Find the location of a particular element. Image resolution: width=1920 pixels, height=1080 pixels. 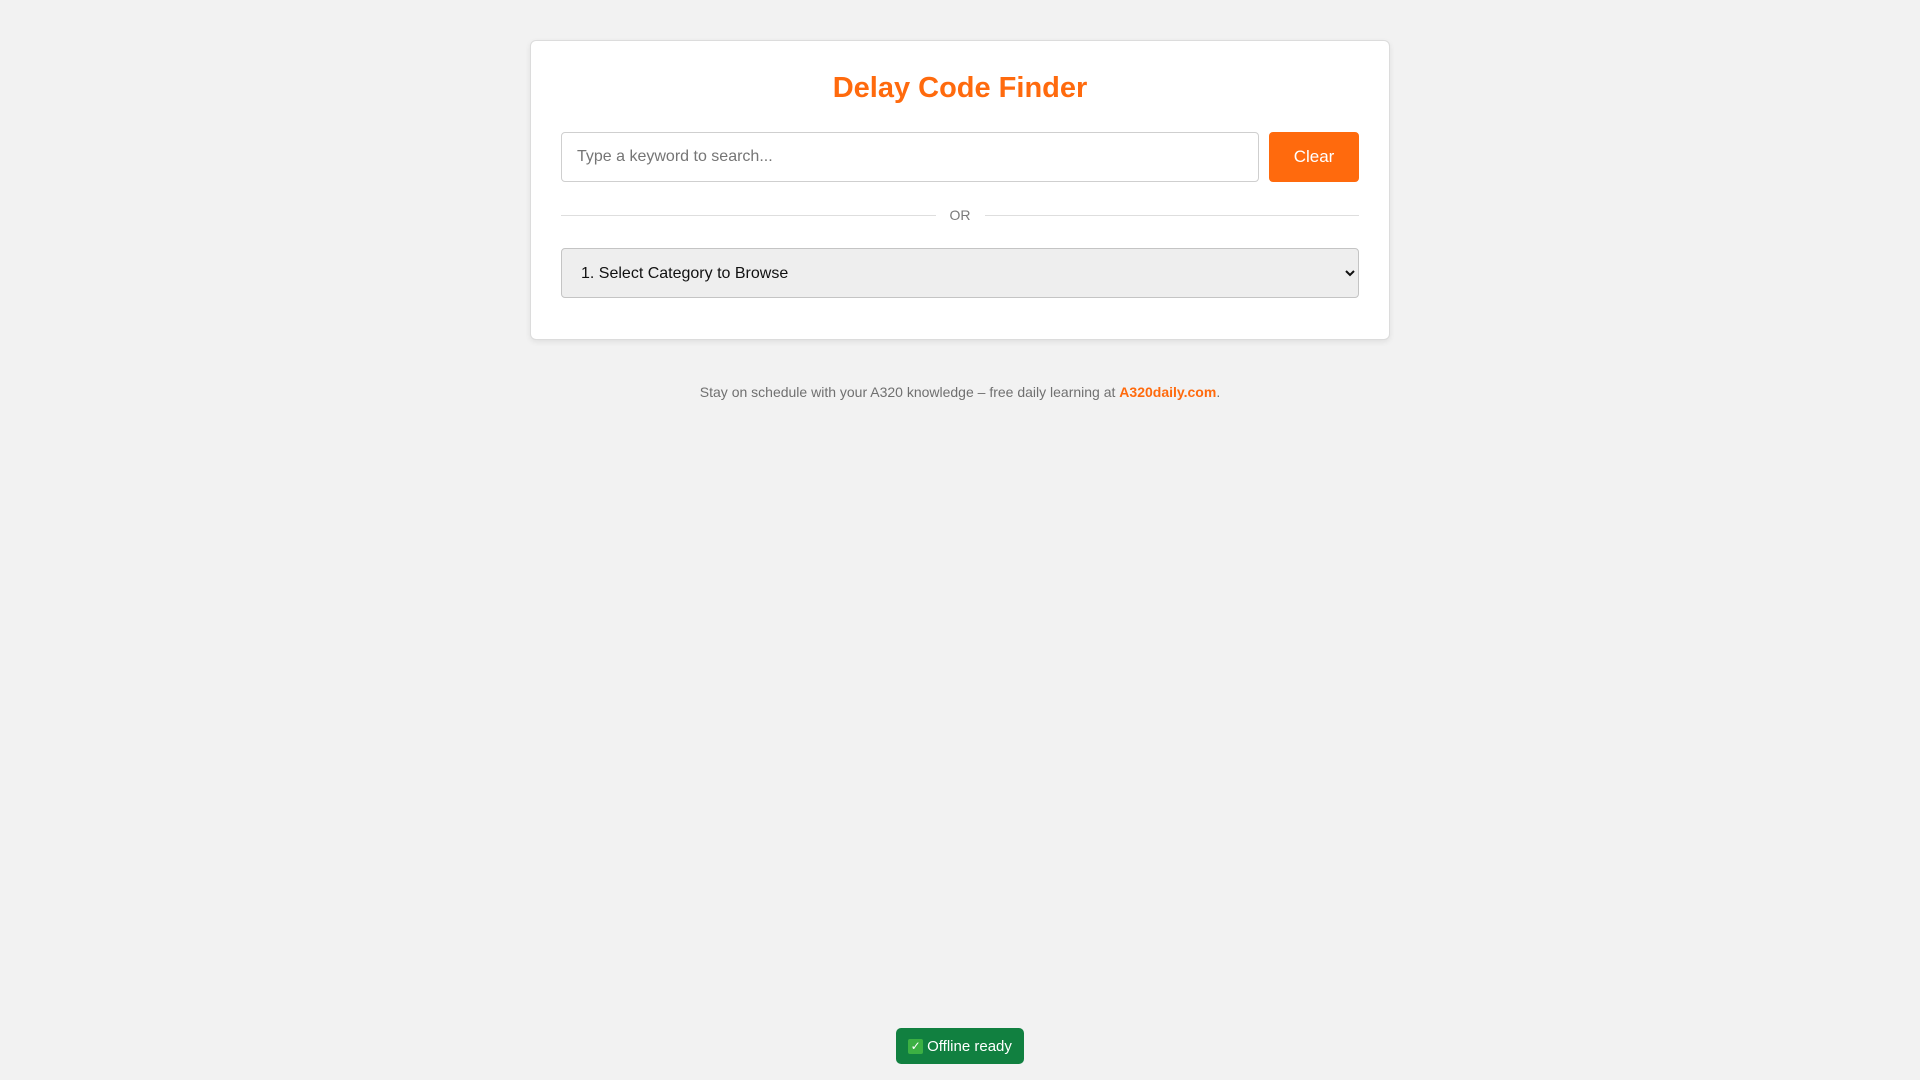

divider-label: OR is located at coordinates (960, 215).